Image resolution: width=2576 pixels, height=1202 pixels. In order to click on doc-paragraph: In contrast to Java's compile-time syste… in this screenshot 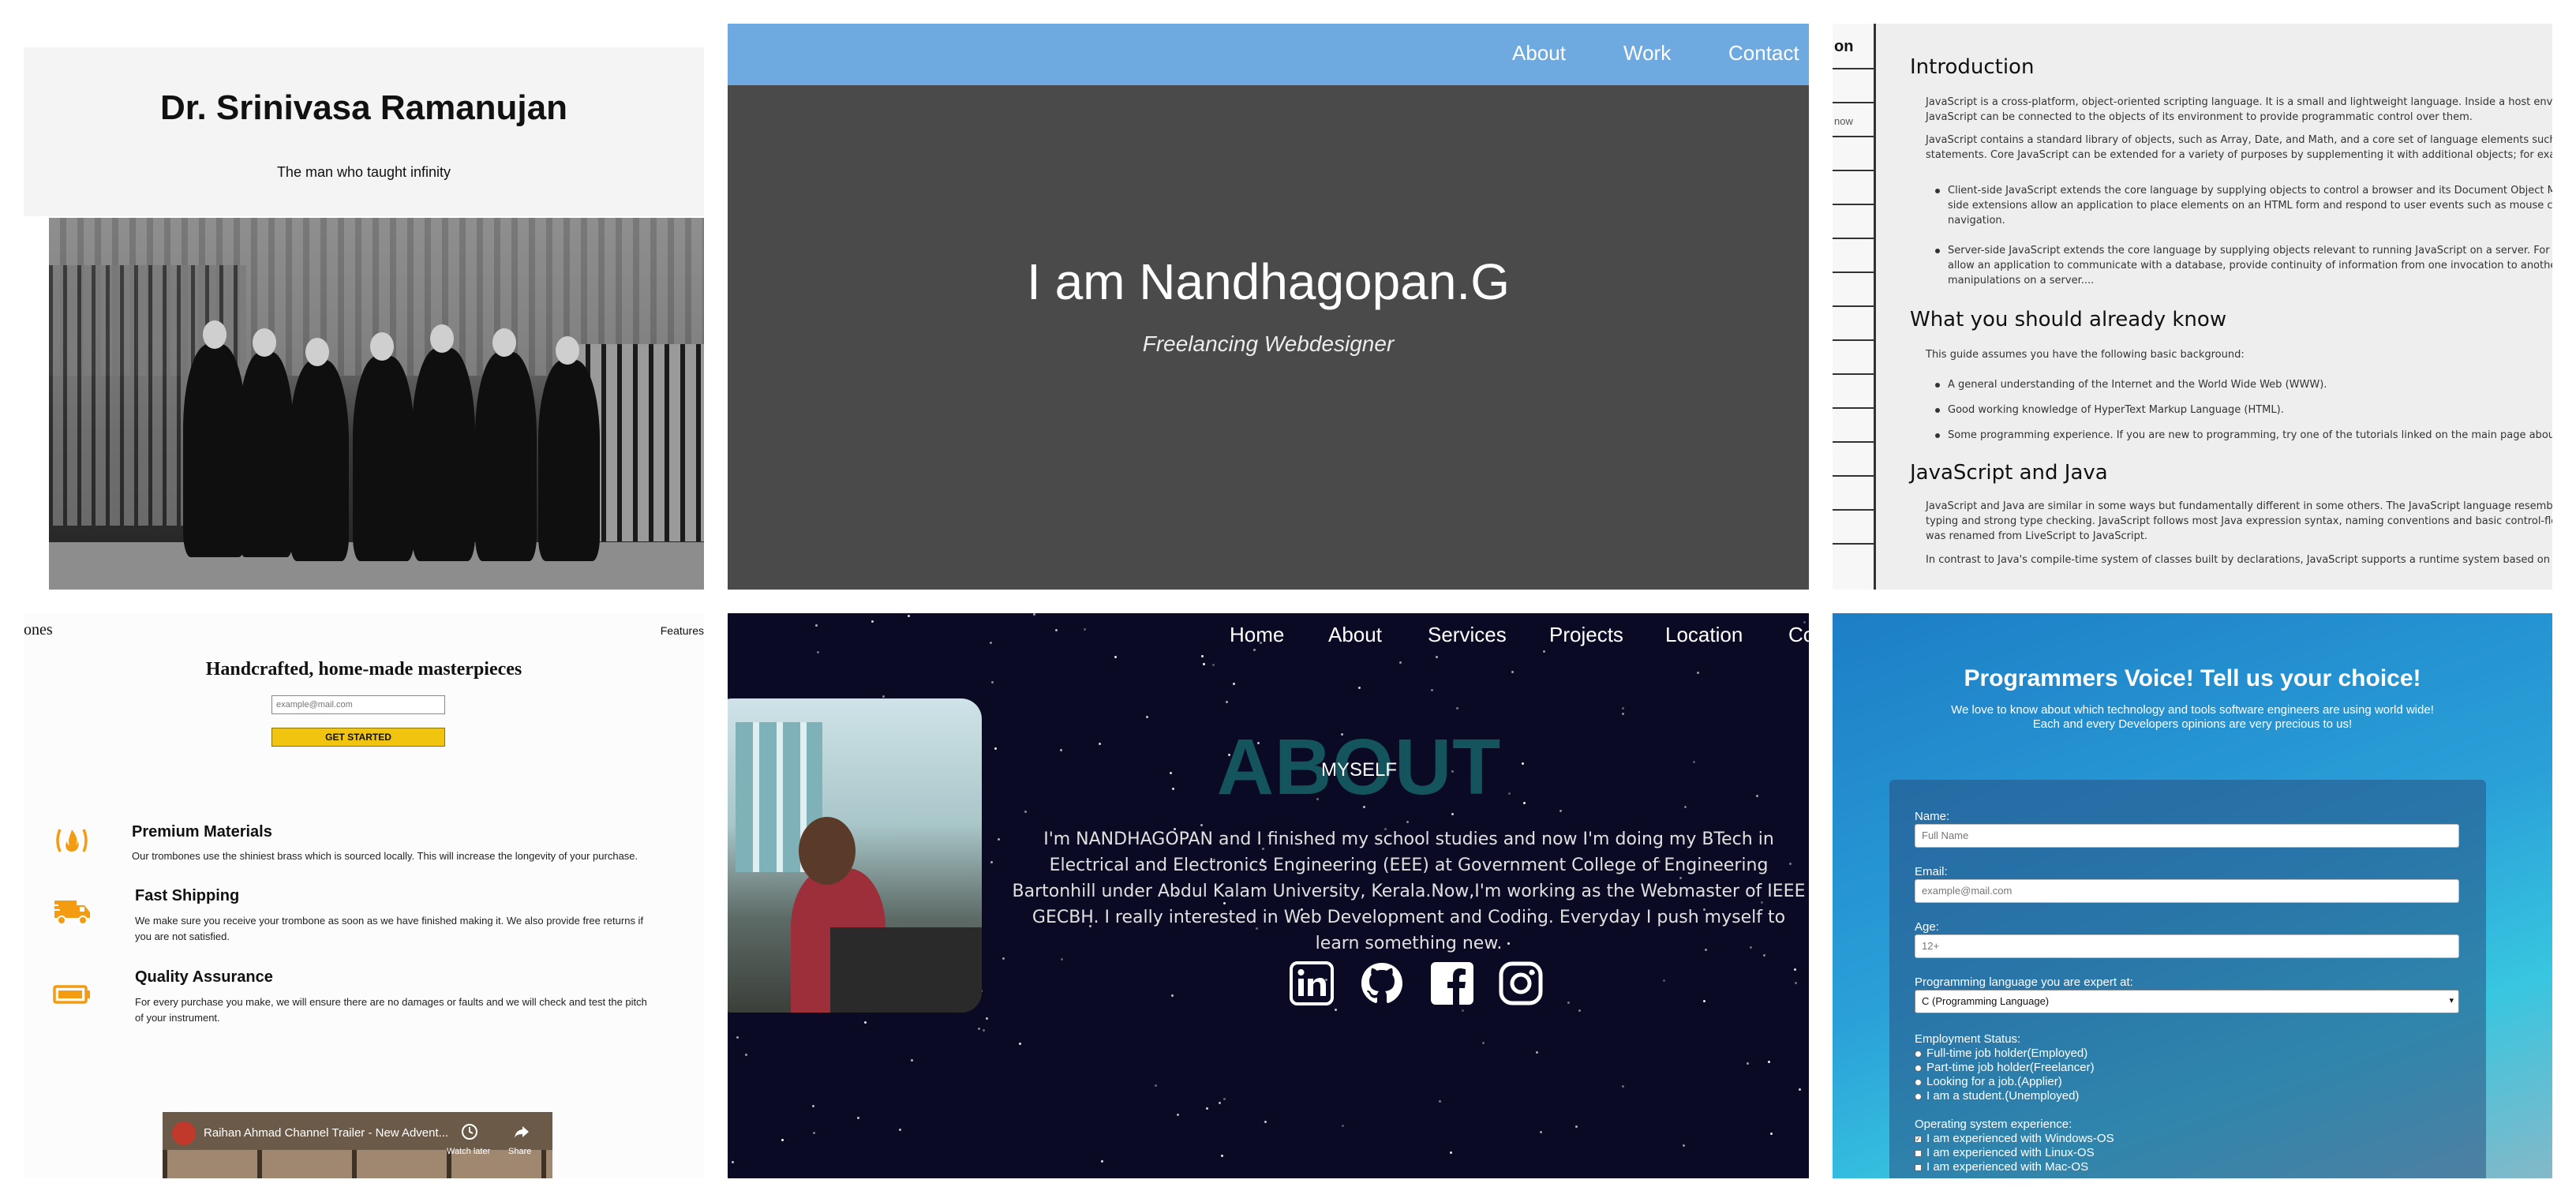, I will do `click(2239, 560)`.